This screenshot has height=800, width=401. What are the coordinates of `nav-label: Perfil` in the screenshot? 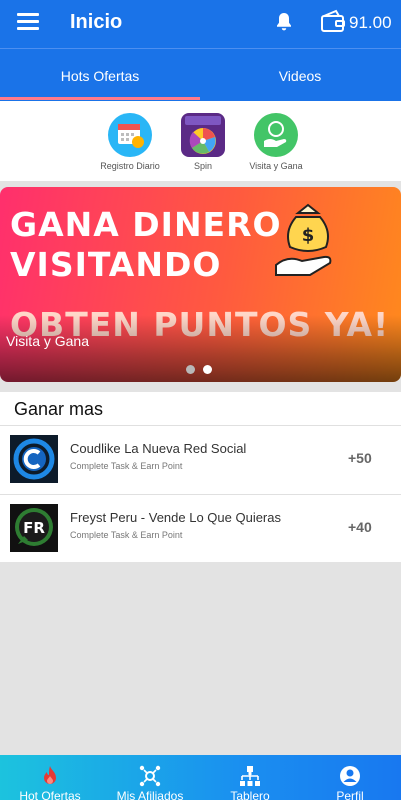 It's located at (350, 794).